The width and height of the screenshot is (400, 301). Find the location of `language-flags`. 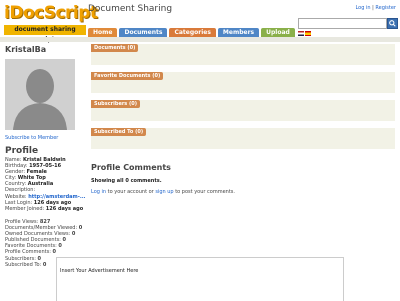

language-flags is located at coordinates (305, 33).